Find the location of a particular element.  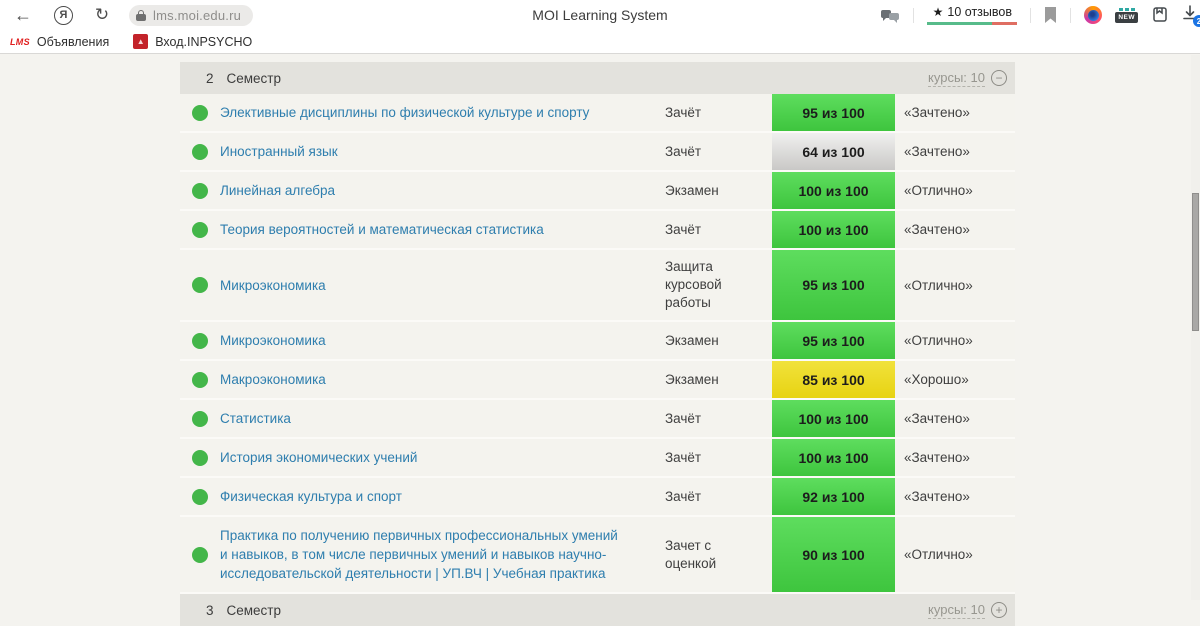

address-bar: lms.moi.edu.ru is located at coordinates (191, 15).